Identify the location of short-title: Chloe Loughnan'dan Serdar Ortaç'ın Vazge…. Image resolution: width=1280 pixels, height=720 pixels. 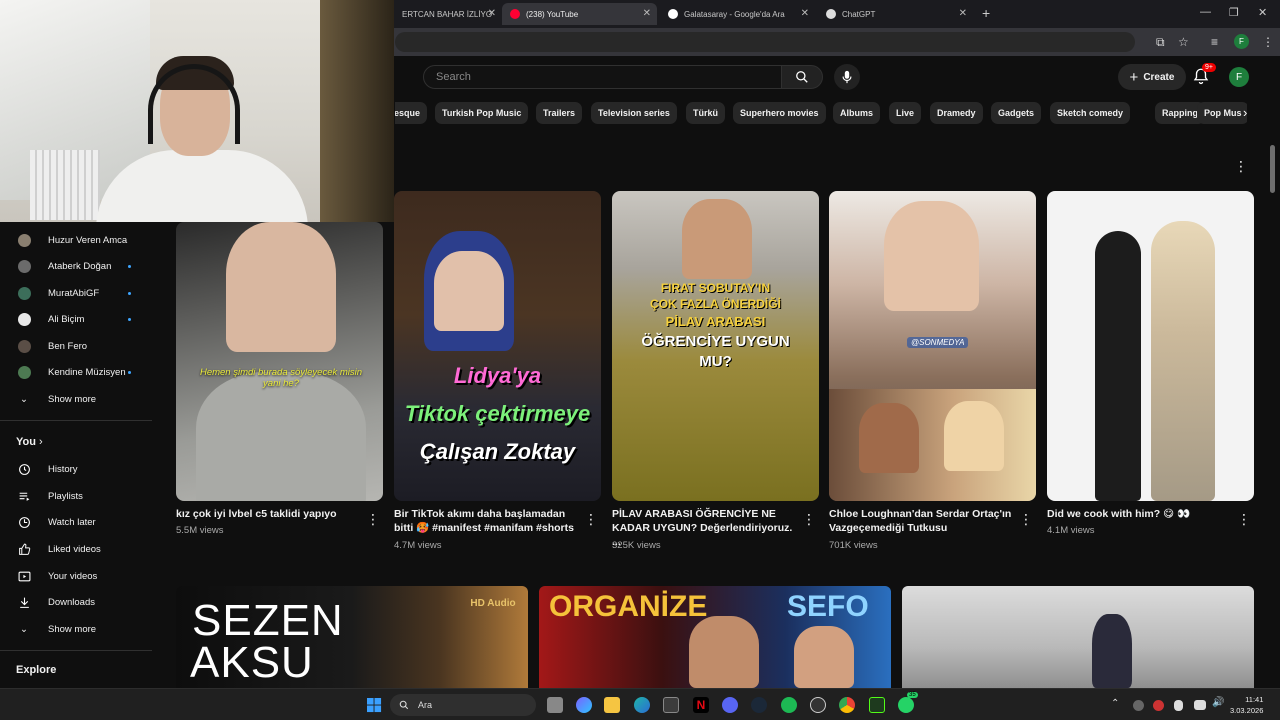
(921, 521).